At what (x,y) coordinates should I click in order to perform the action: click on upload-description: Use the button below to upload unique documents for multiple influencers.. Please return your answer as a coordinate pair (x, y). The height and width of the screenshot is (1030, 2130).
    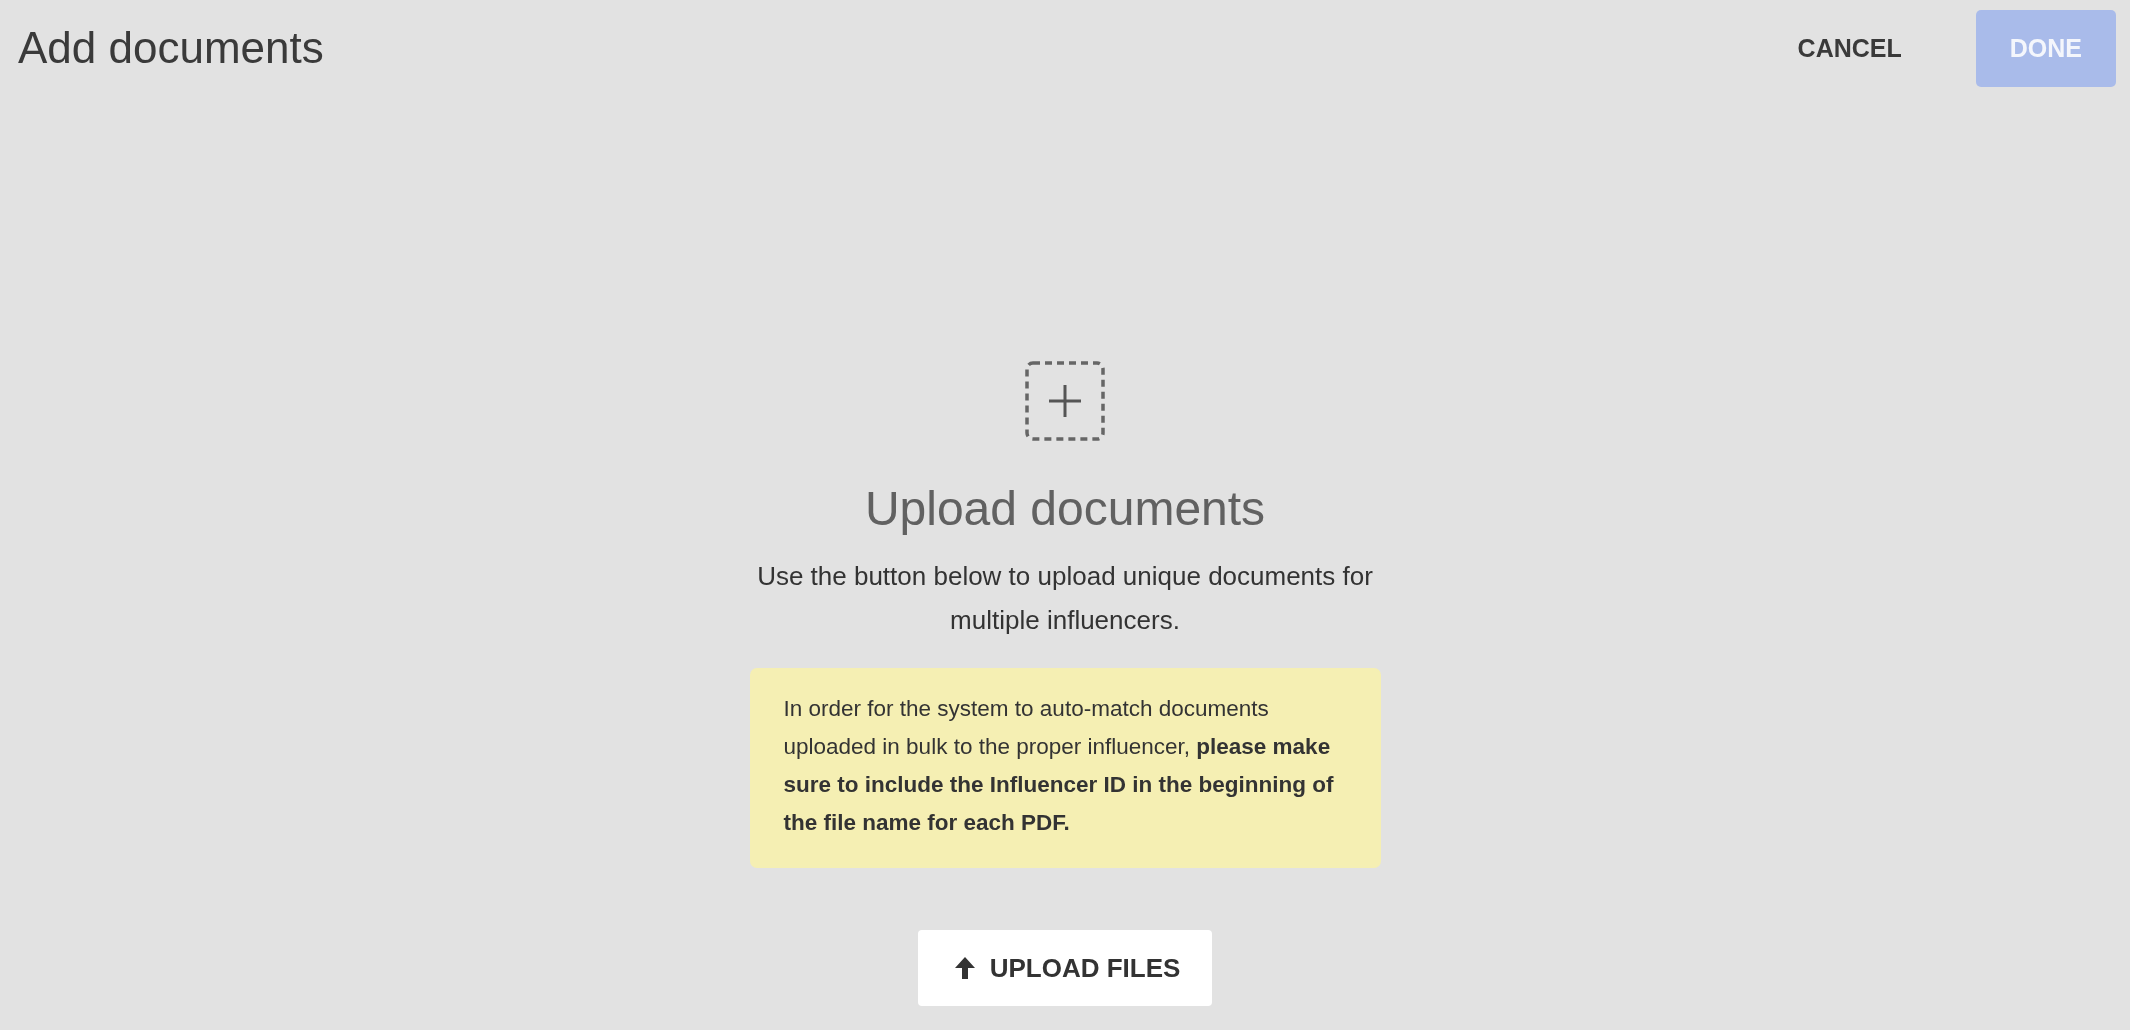
    Looking at the image, I should click on (1065, 598).